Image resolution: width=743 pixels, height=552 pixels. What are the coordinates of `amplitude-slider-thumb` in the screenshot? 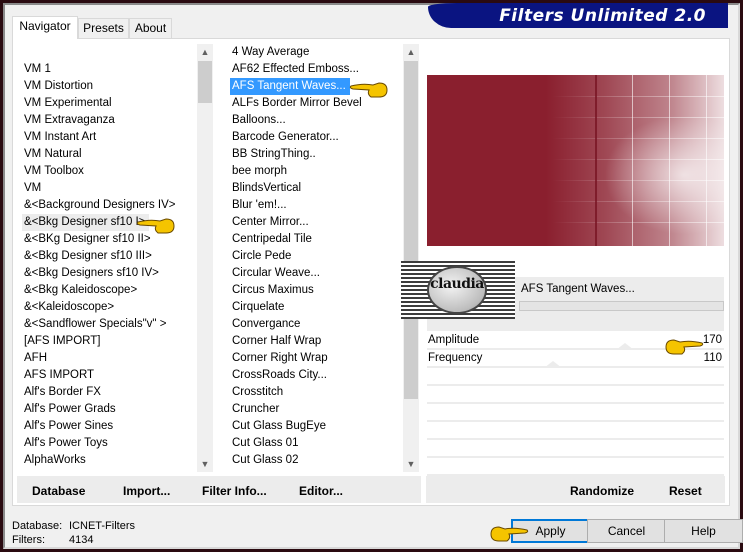 It's located at (625, 346).